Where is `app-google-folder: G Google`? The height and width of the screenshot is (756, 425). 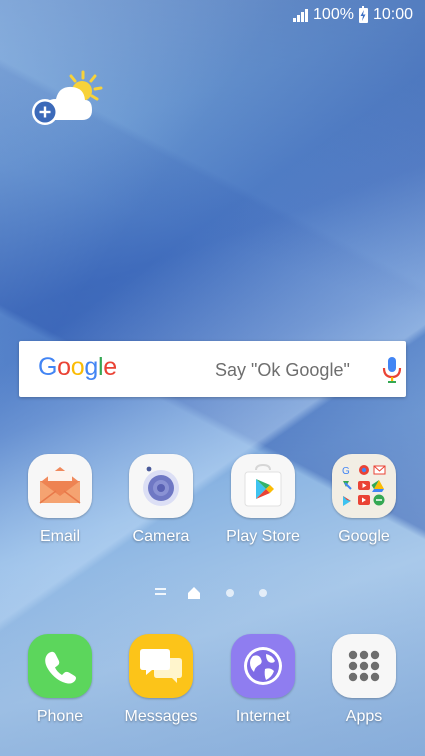 app-google-folder: G Google is located at coordinates (364, 500).